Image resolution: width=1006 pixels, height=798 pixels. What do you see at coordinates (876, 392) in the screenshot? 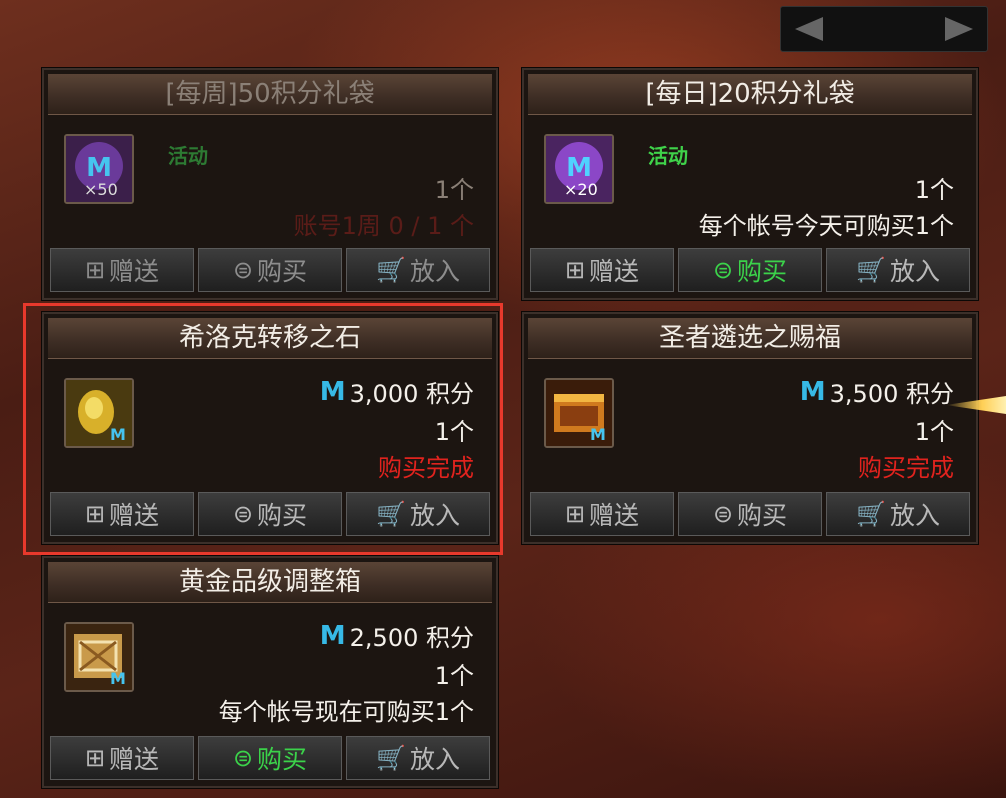
I see `item-price: M 3,500 积分` at bounding box center [876, 392].